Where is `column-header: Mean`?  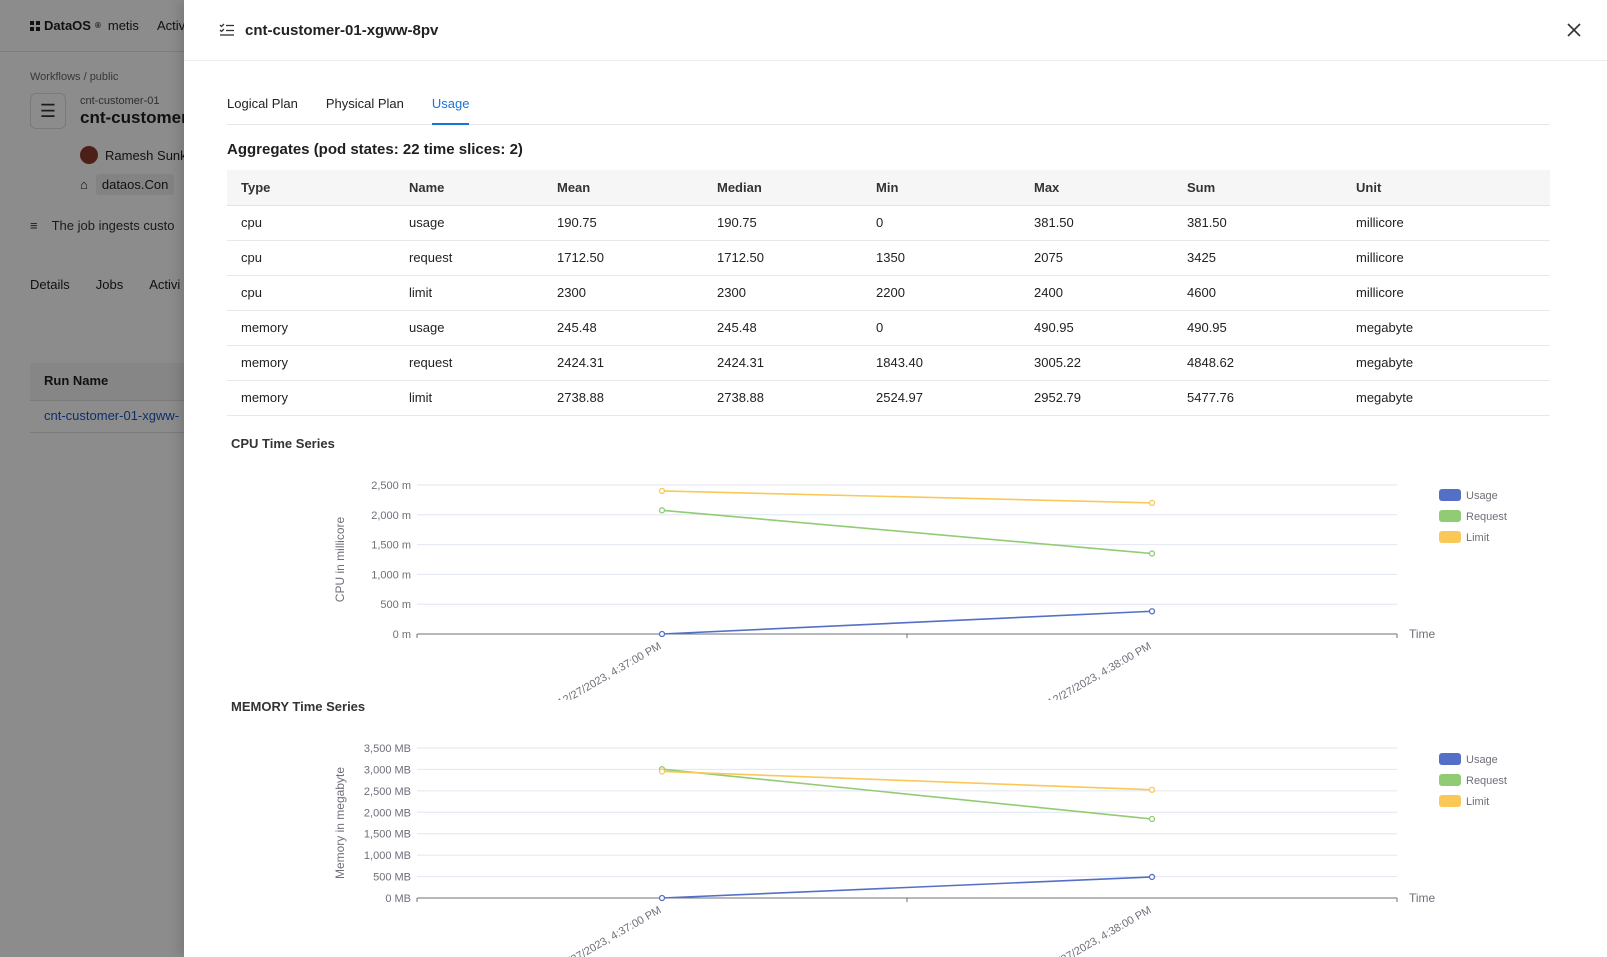
column-header: Mean is located at coordinates (623, 188).